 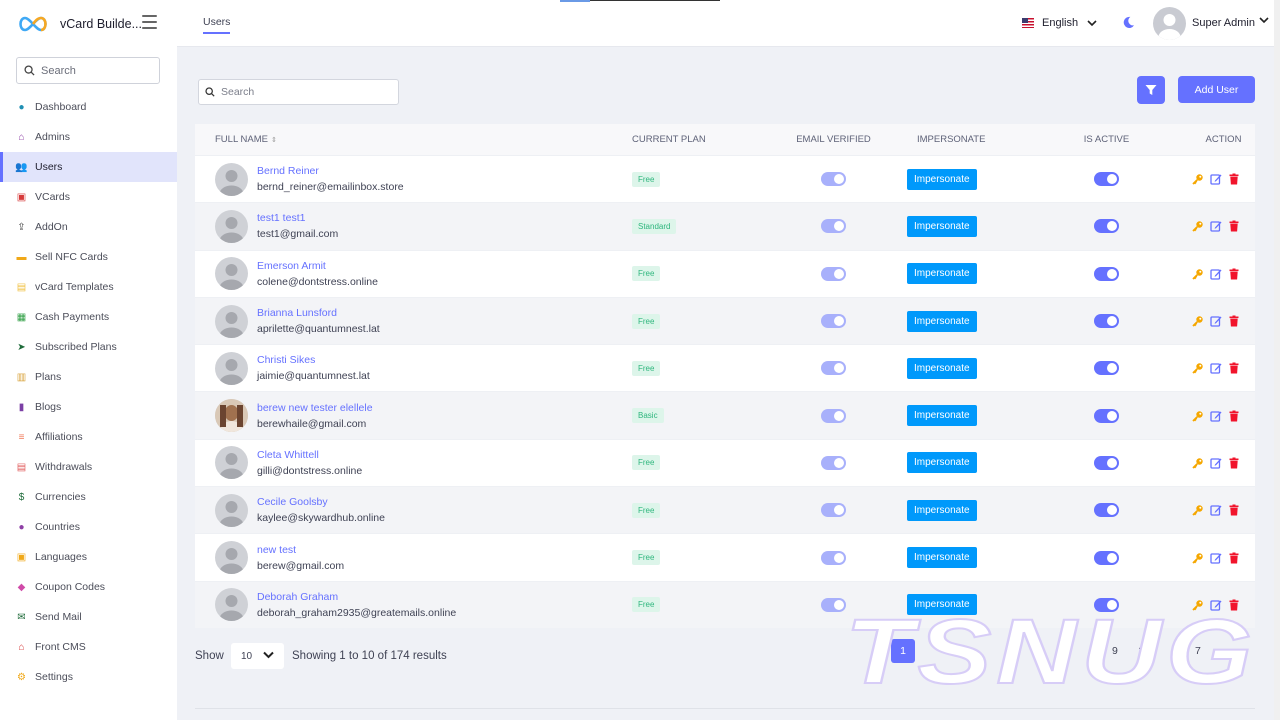 I want to click on sidebar-item-addon: ⇪ AddOn, so click(x=88, y=227).